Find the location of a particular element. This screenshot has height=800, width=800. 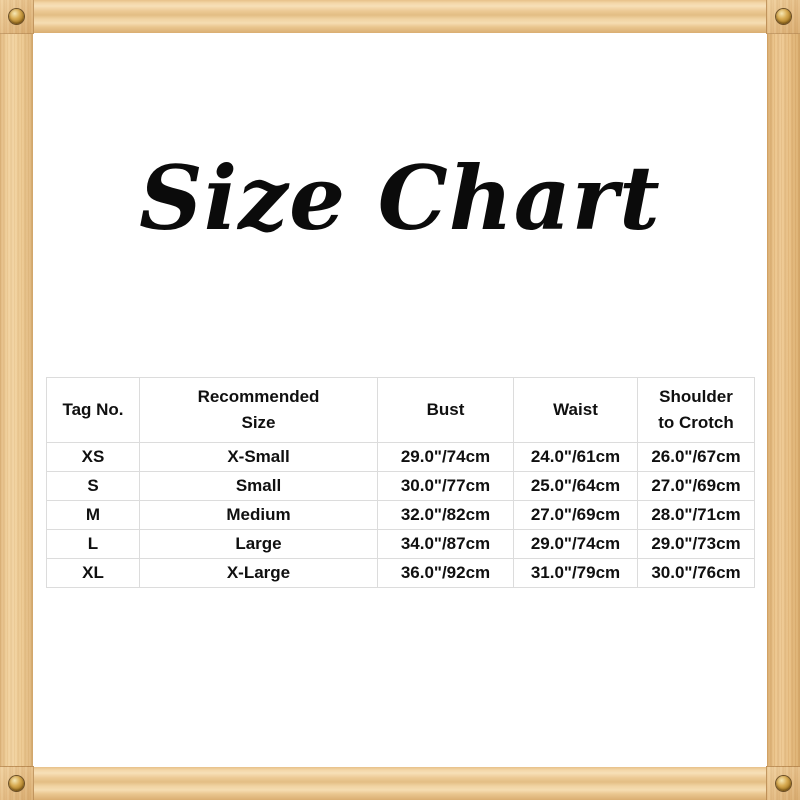

table-row: S Small 30.0"/77cm 25.0"/64cm 27.0"/69cm is located at coordinates (400, 486).